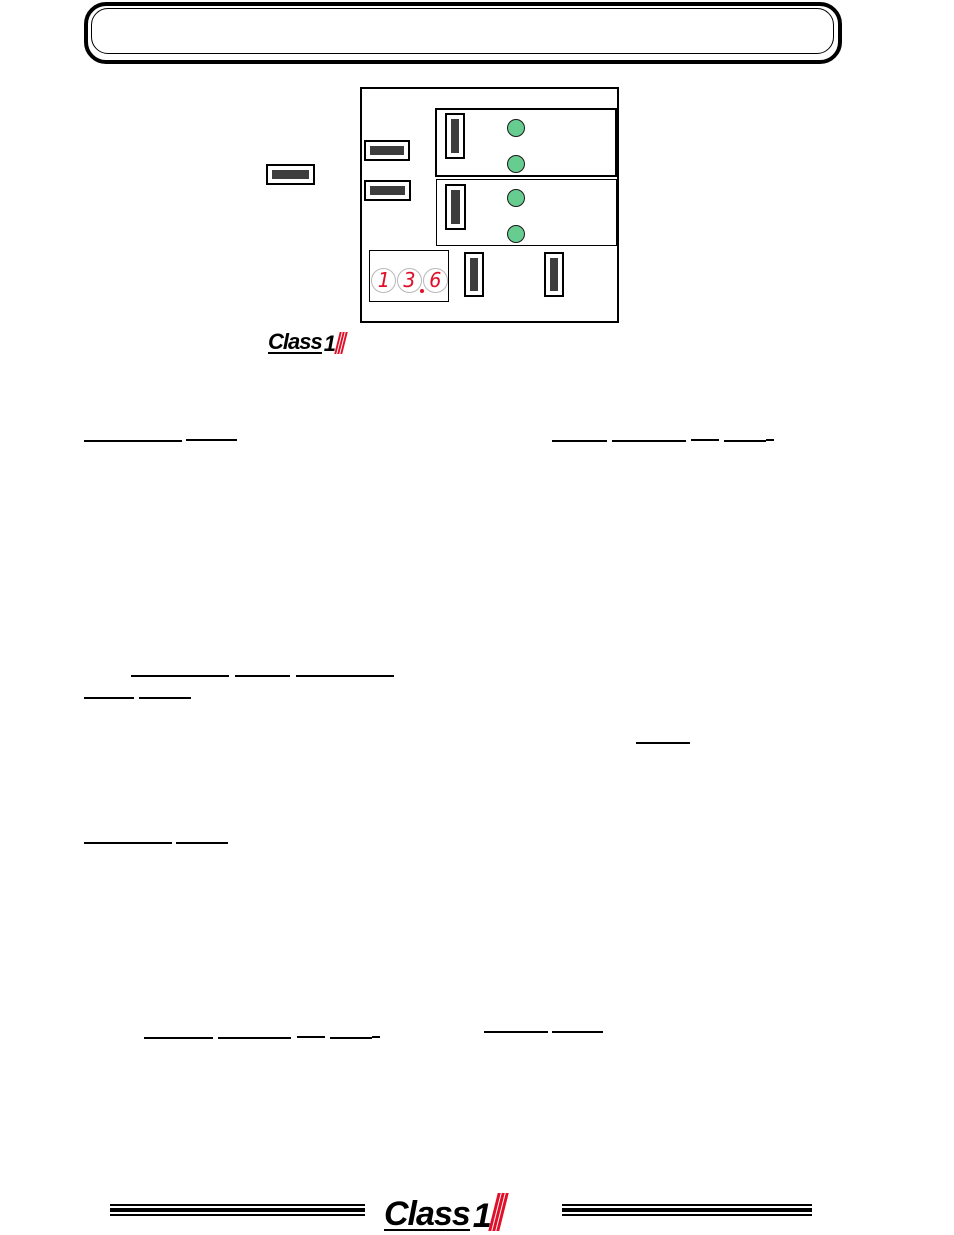  What do you see at coordinates (340, 343) in the screenshot?
I see `logo-stripes` at bounding box center [340, 343].